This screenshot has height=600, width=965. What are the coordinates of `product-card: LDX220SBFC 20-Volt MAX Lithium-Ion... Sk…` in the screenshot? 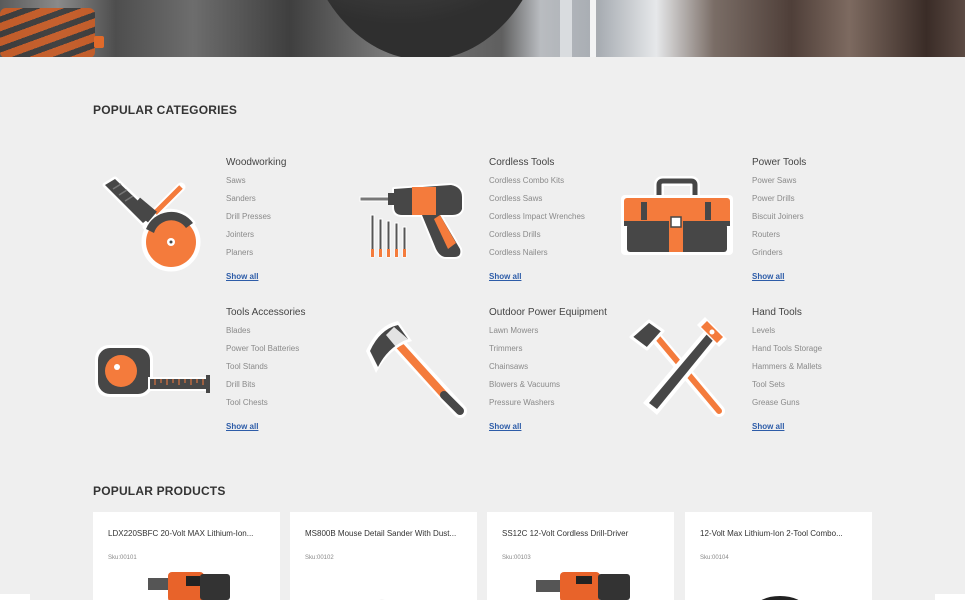 It's located at (186, 556).